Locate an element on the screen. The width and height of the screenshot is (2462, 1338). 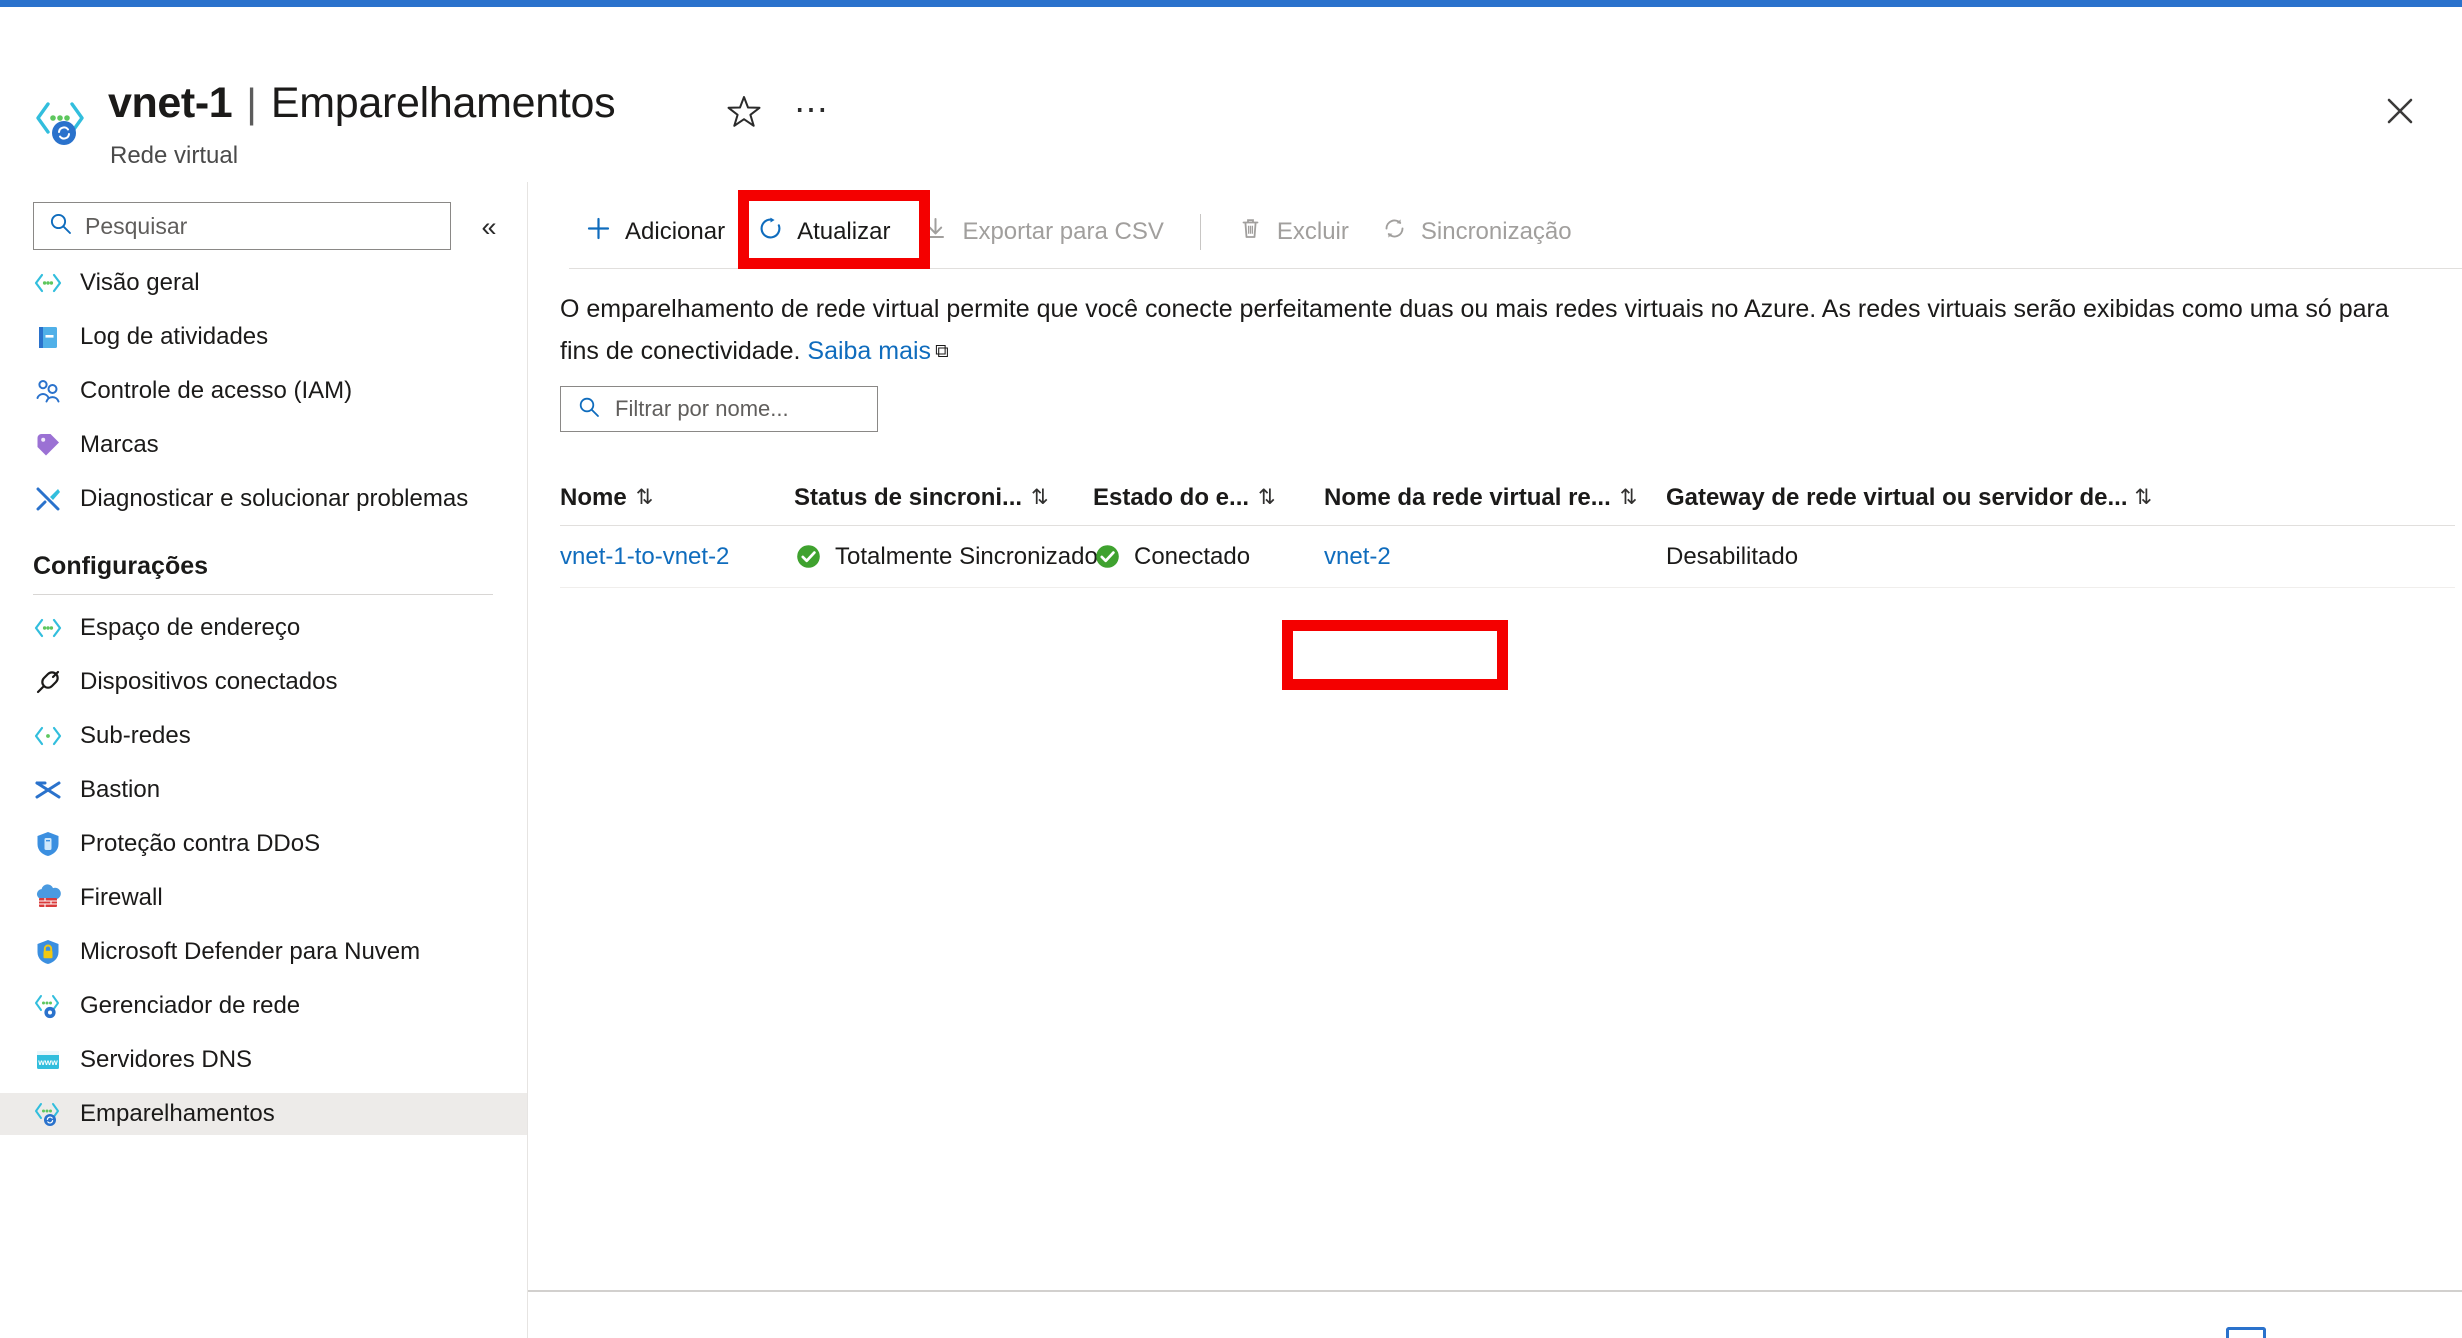
sync-status-text: Totalmente Sincronizado is located at coordinates (966, 556).